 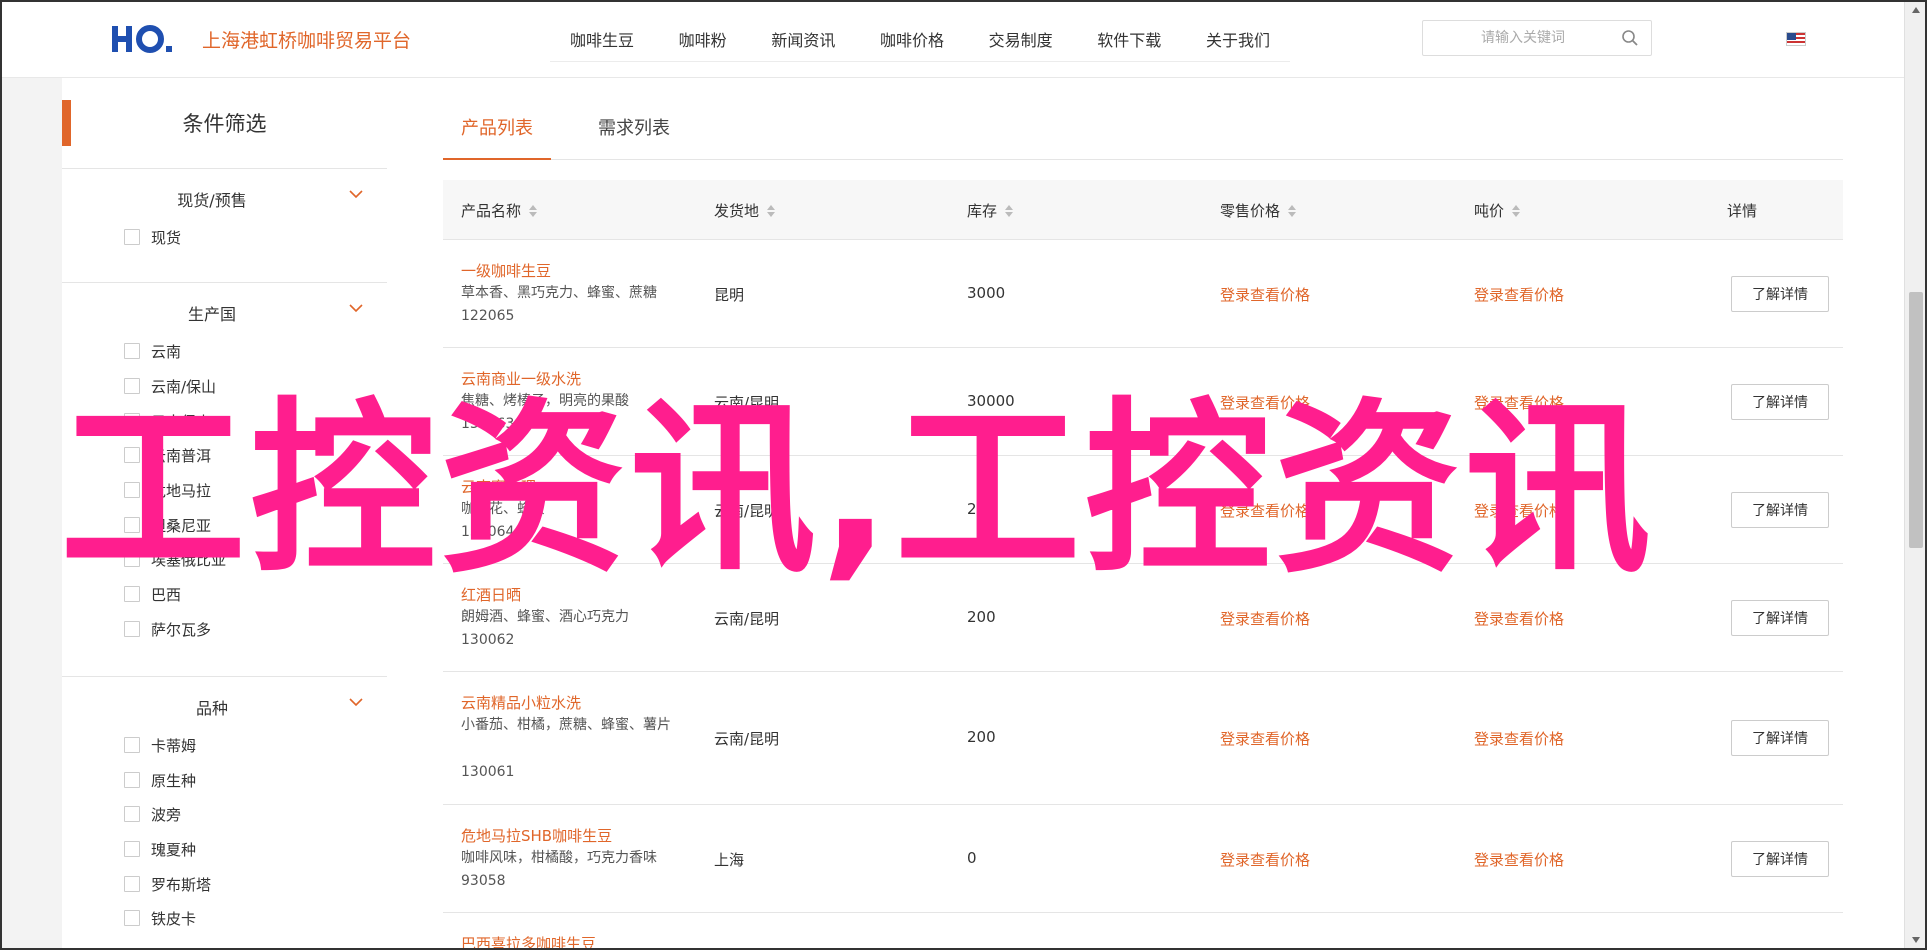 What do you see at coordinates (170, 386) in the screenshot?
I see `filter-option: 云南/保山` at bounding box center [170, 386].